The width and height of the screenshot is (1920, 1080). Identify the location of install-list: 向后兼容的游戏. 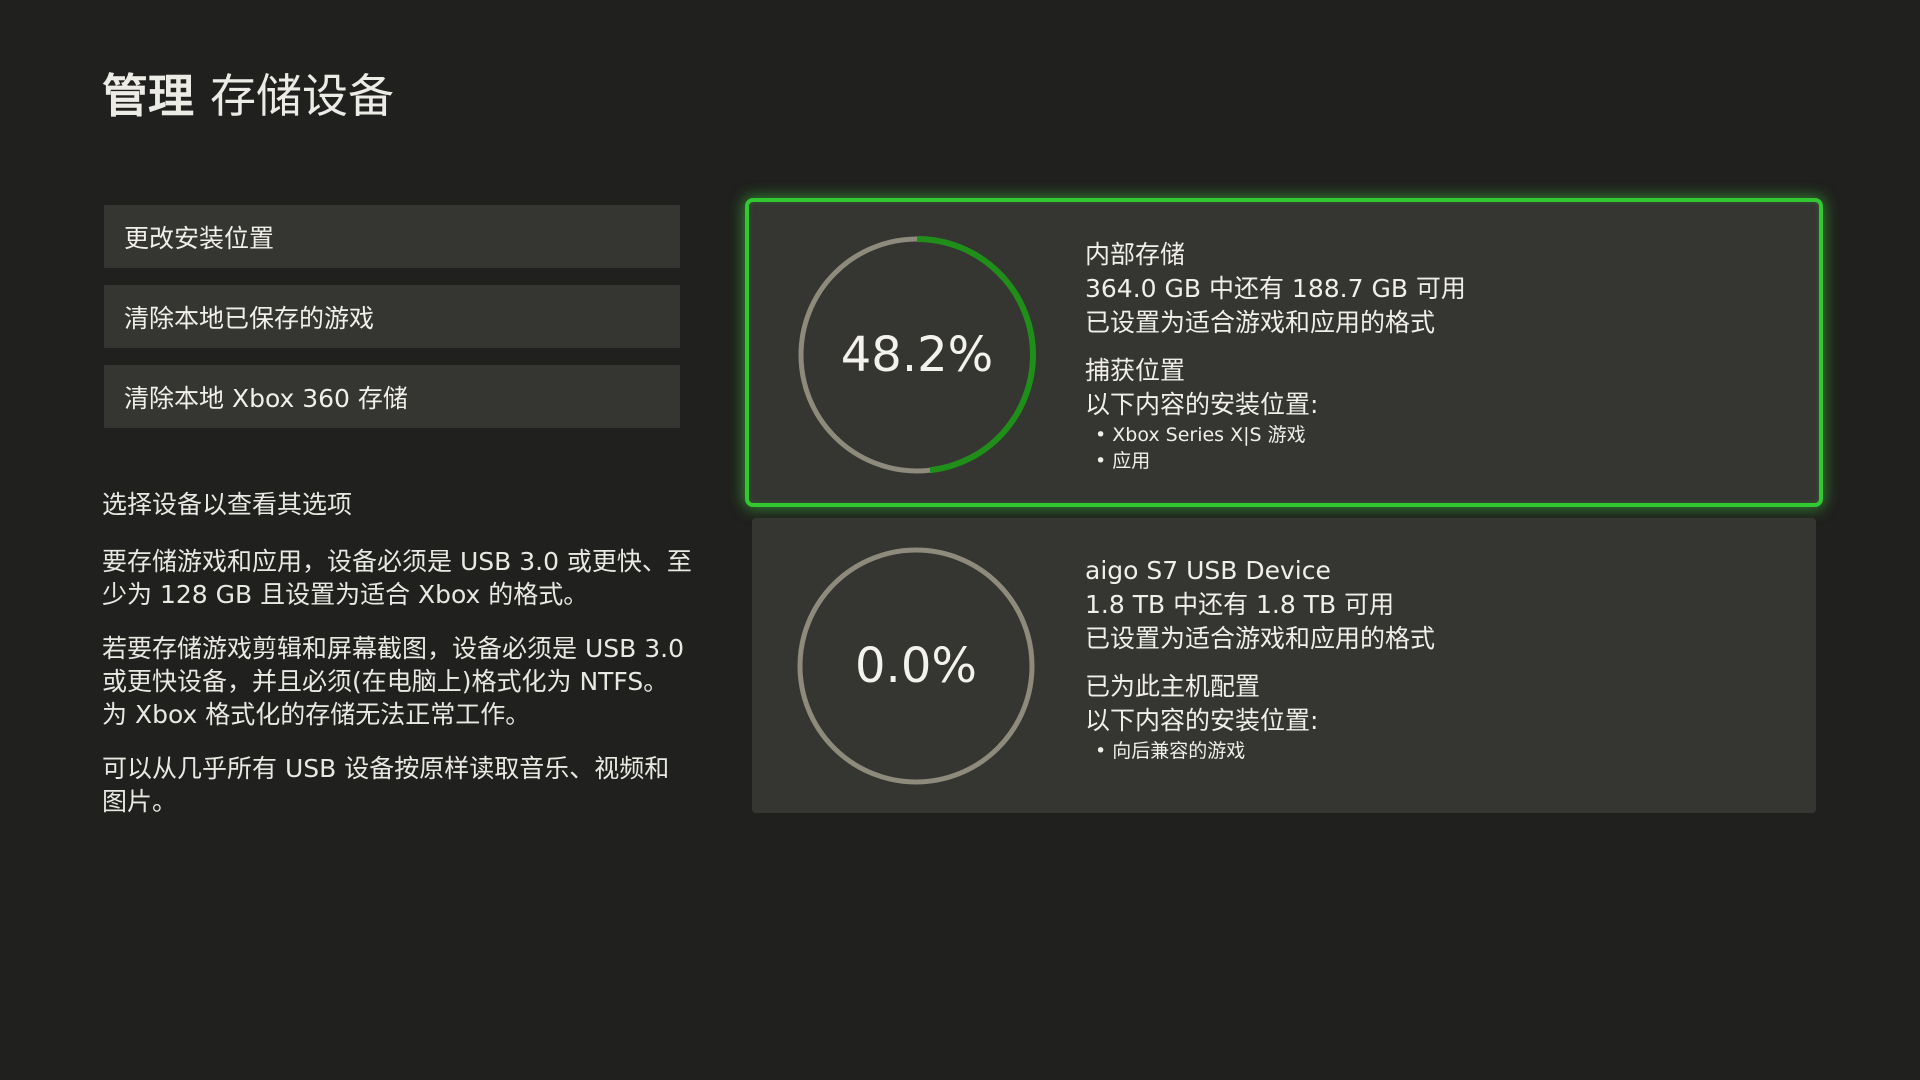
(1260, 751).